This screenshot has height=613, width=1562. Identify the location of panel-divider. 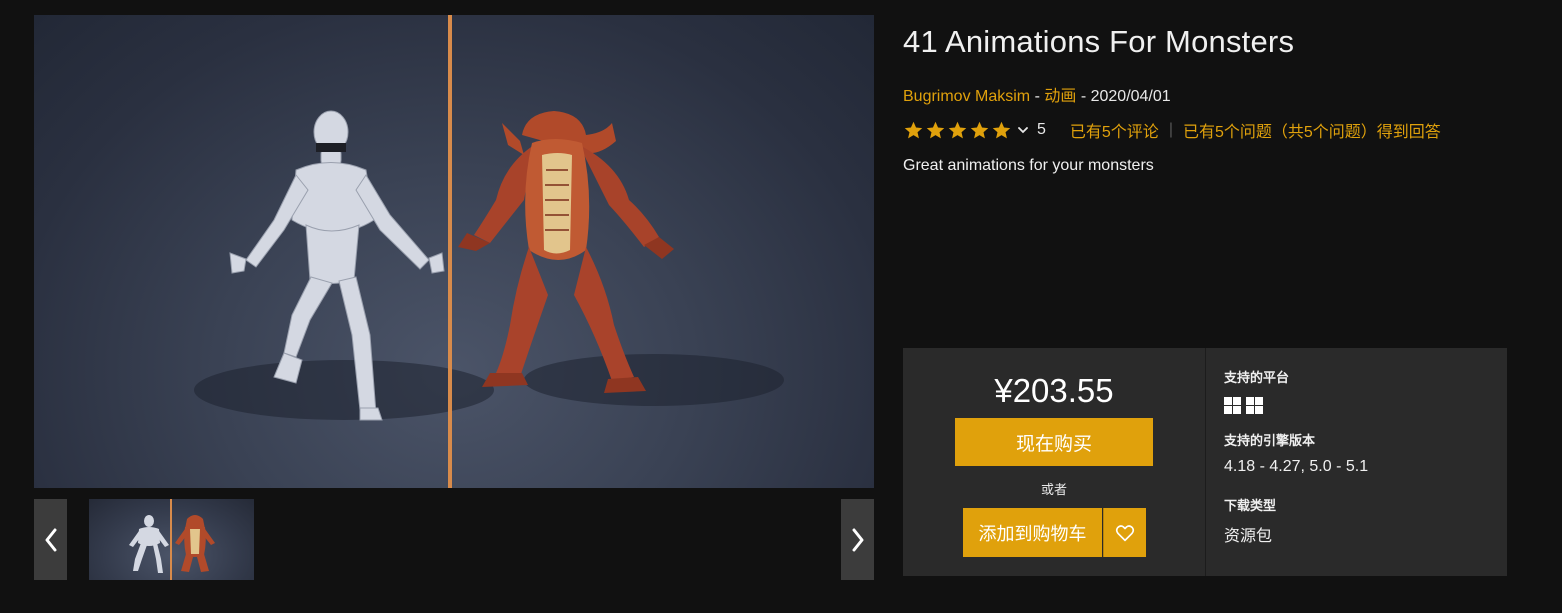
(1205, 462).